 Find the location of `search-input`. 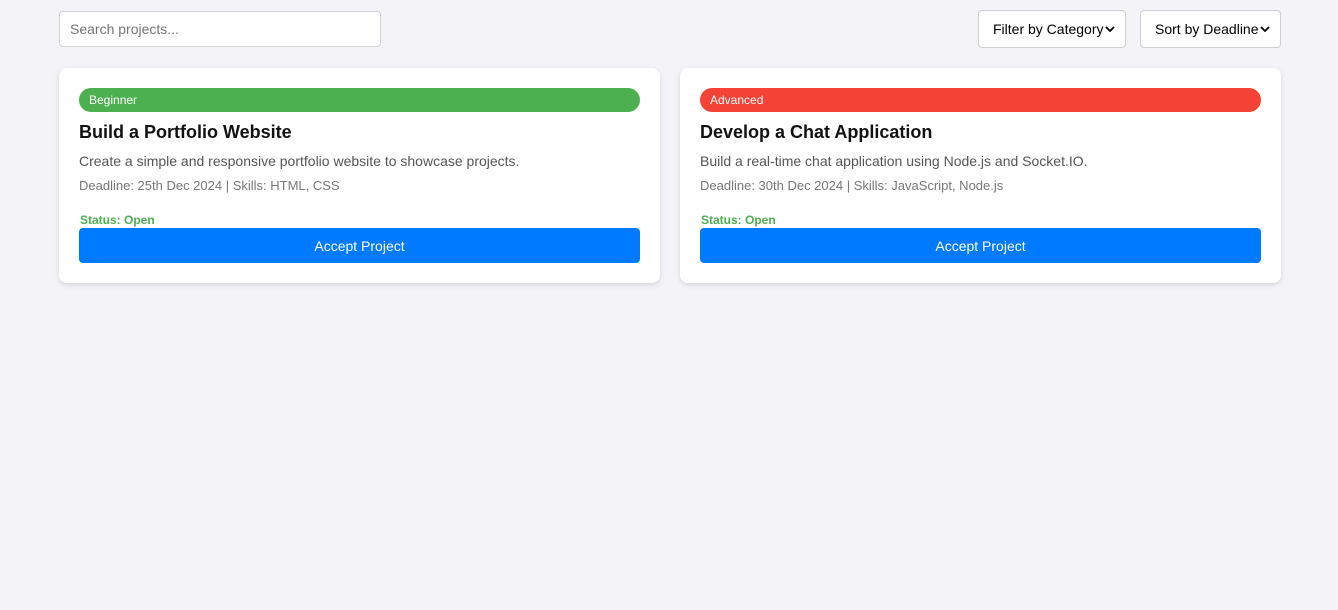

search-input is located at coordinates (220, 29).